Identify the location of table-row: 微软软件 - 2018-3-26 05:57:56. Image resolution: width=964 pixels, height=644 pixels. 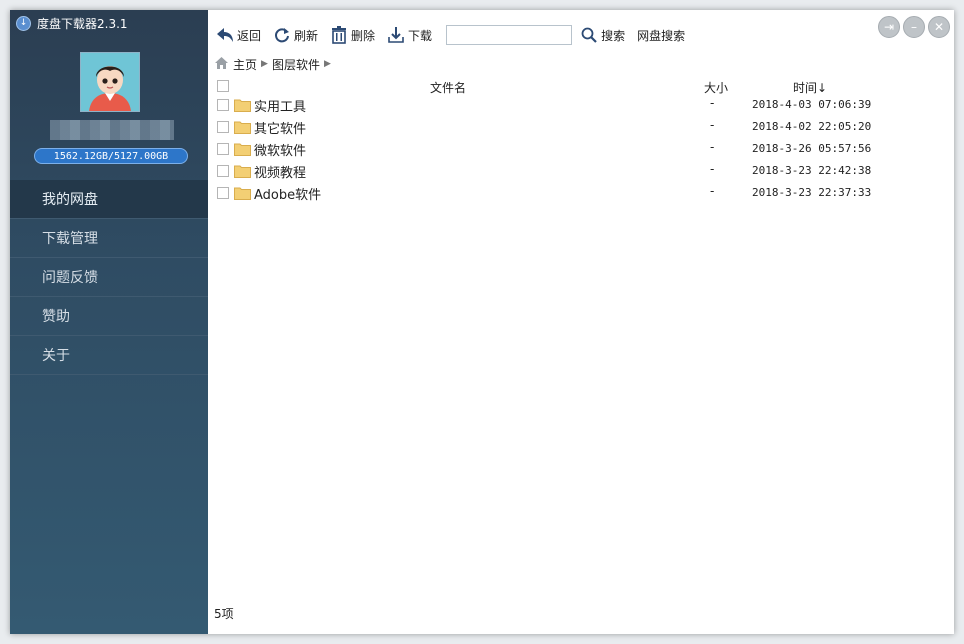
(581, 149).